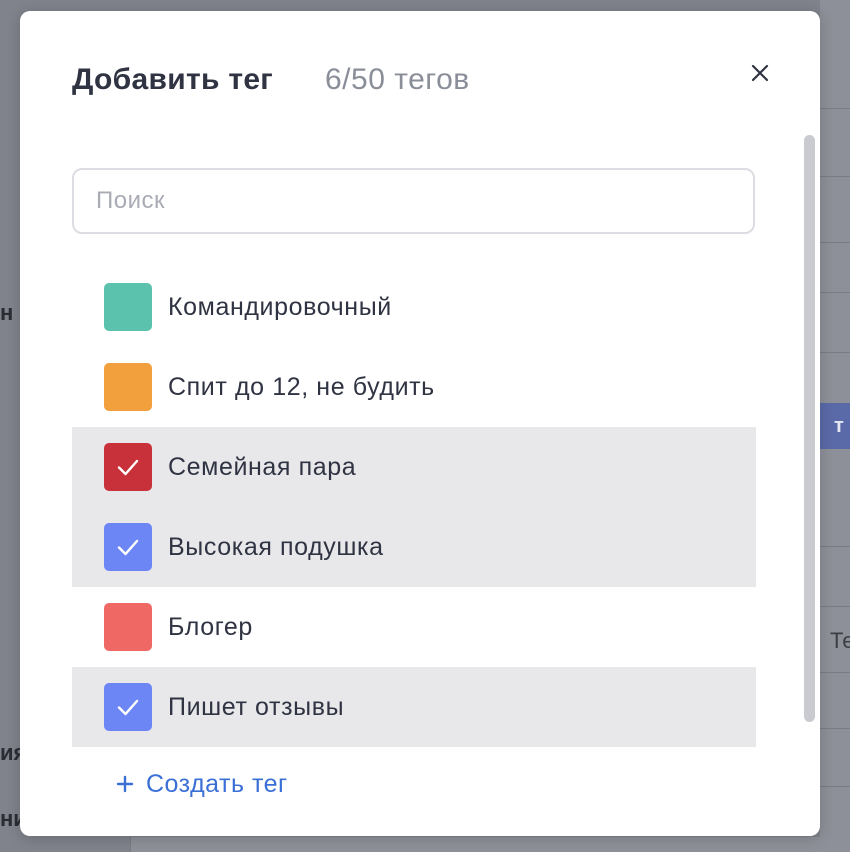 This screenshot has width=850, height=852. What do you see at coordinates (840, 640) in the screenshot?
I see `background-text-fragment: Те` at bounding box center [840, 640].